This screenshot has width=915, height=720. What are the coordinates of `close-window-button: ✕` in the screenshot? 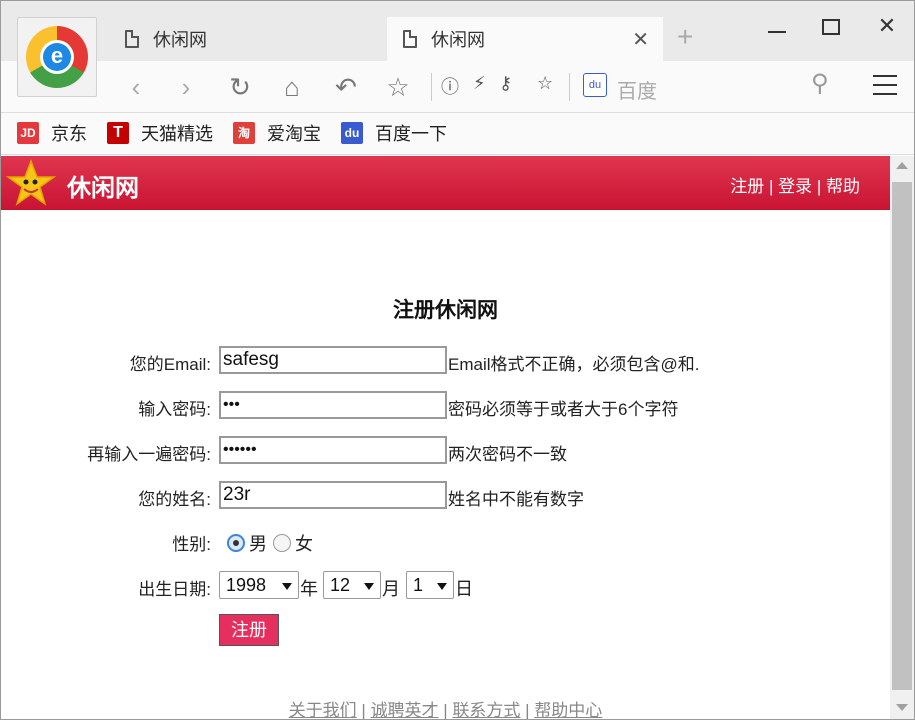 It's located at (887, 26).